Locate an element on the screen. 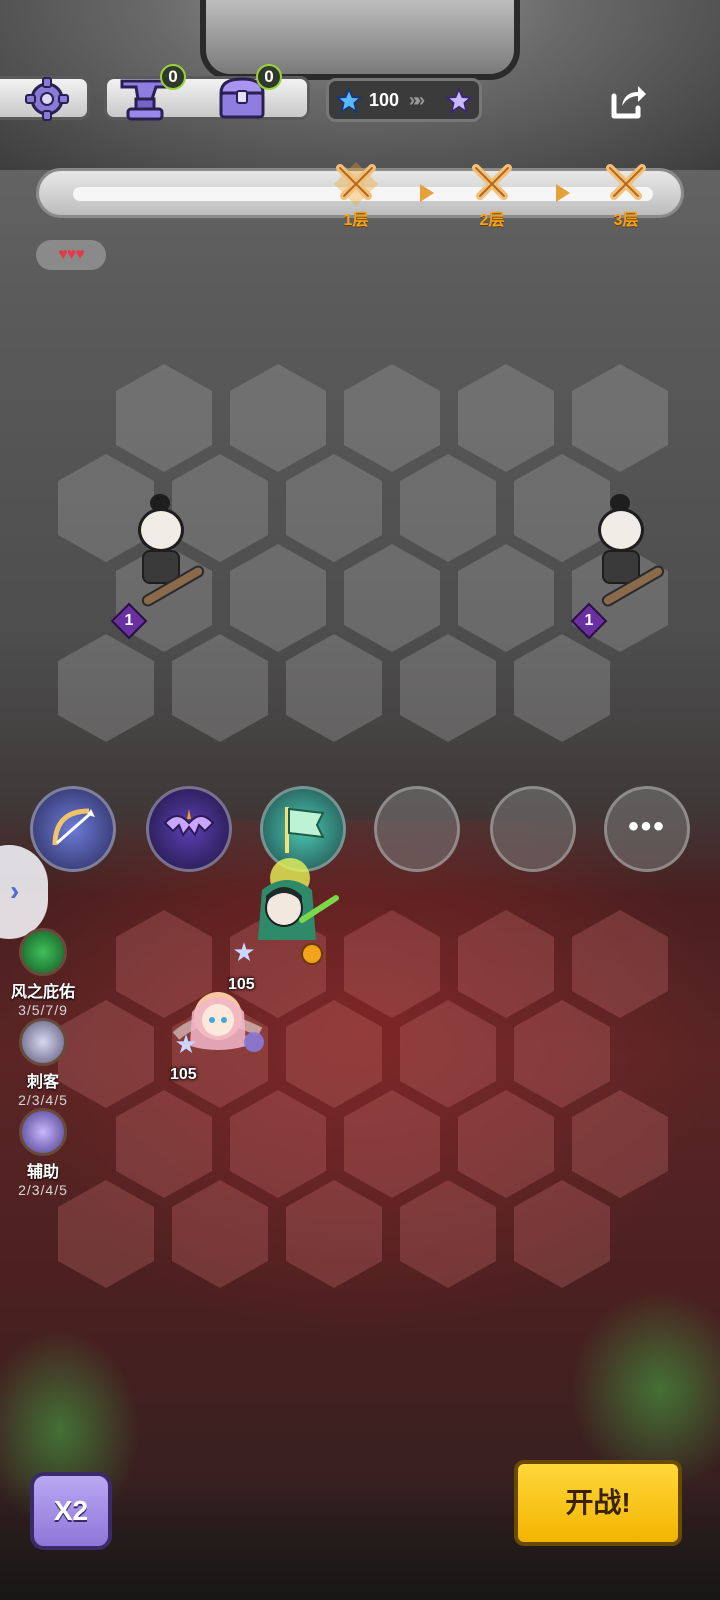  synergy-name: 刺客 is located at coordinates (42, 1082).